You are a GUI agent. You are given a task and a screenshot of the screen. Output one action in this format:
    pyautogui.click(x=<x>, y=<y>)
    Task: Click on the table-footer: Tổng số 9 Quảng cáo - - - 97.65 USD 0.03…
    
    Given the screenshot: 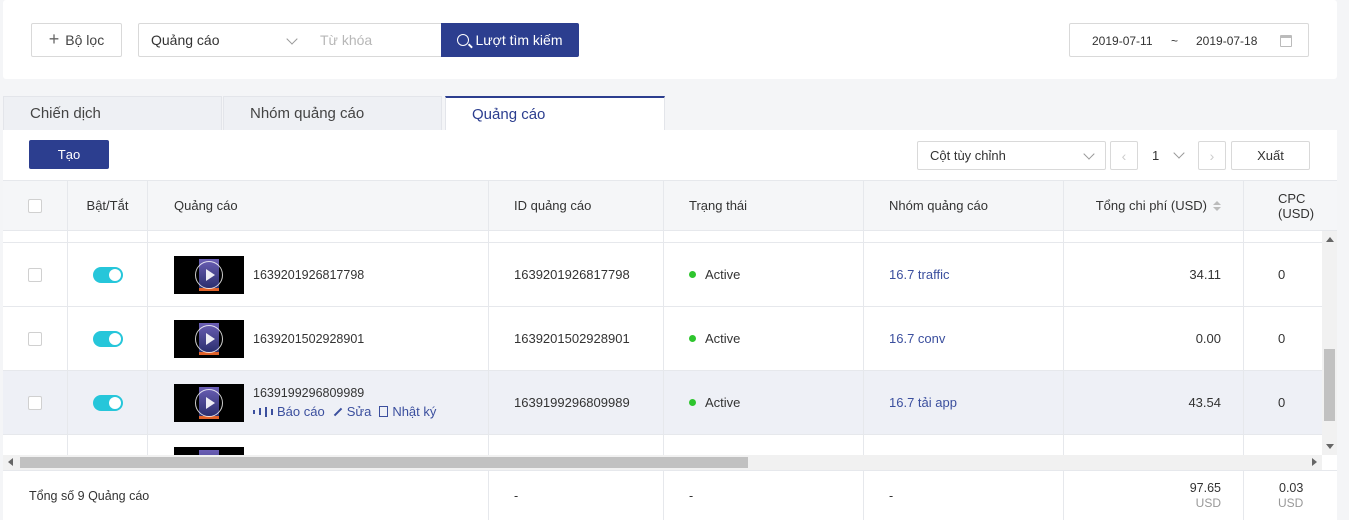 What is the action you would take?
    pyautogui.click(x=670, y=495)
    